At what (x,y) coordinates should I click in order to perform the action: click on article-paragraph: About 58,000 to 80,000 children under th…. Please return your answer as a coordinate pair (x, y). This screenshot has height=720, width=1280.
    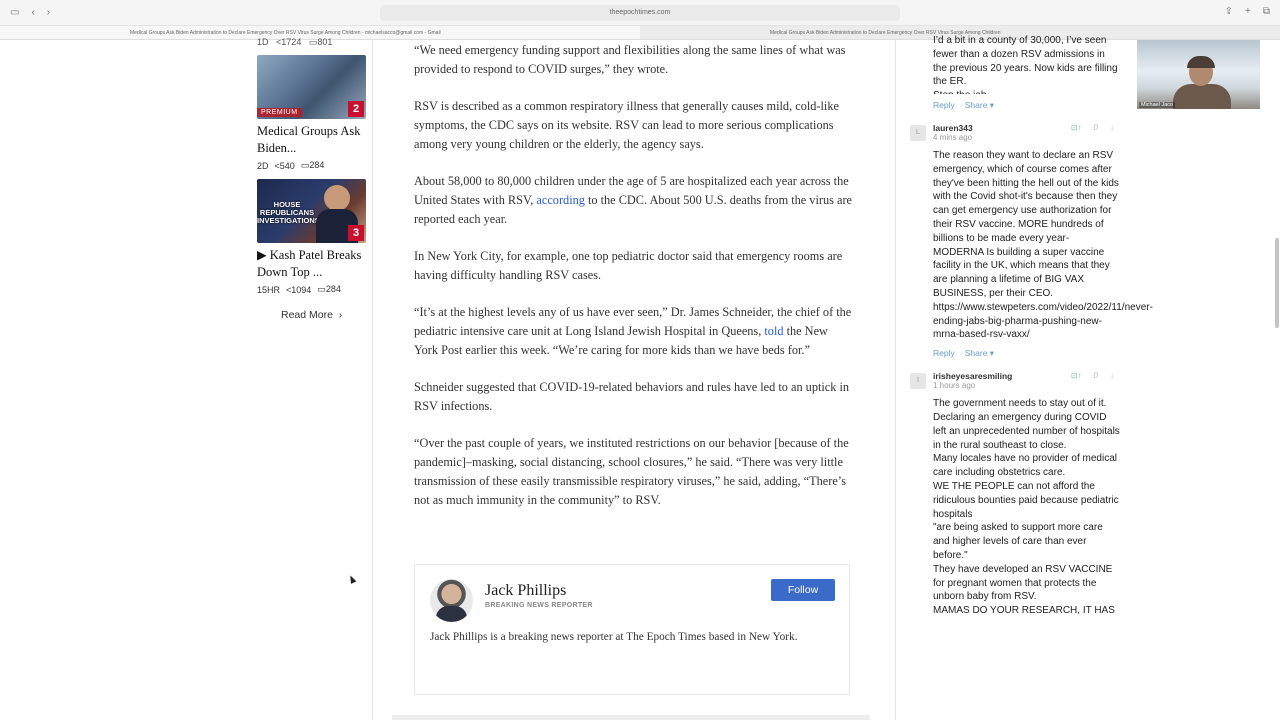
    Looking at the image, I should click on (634, 200).